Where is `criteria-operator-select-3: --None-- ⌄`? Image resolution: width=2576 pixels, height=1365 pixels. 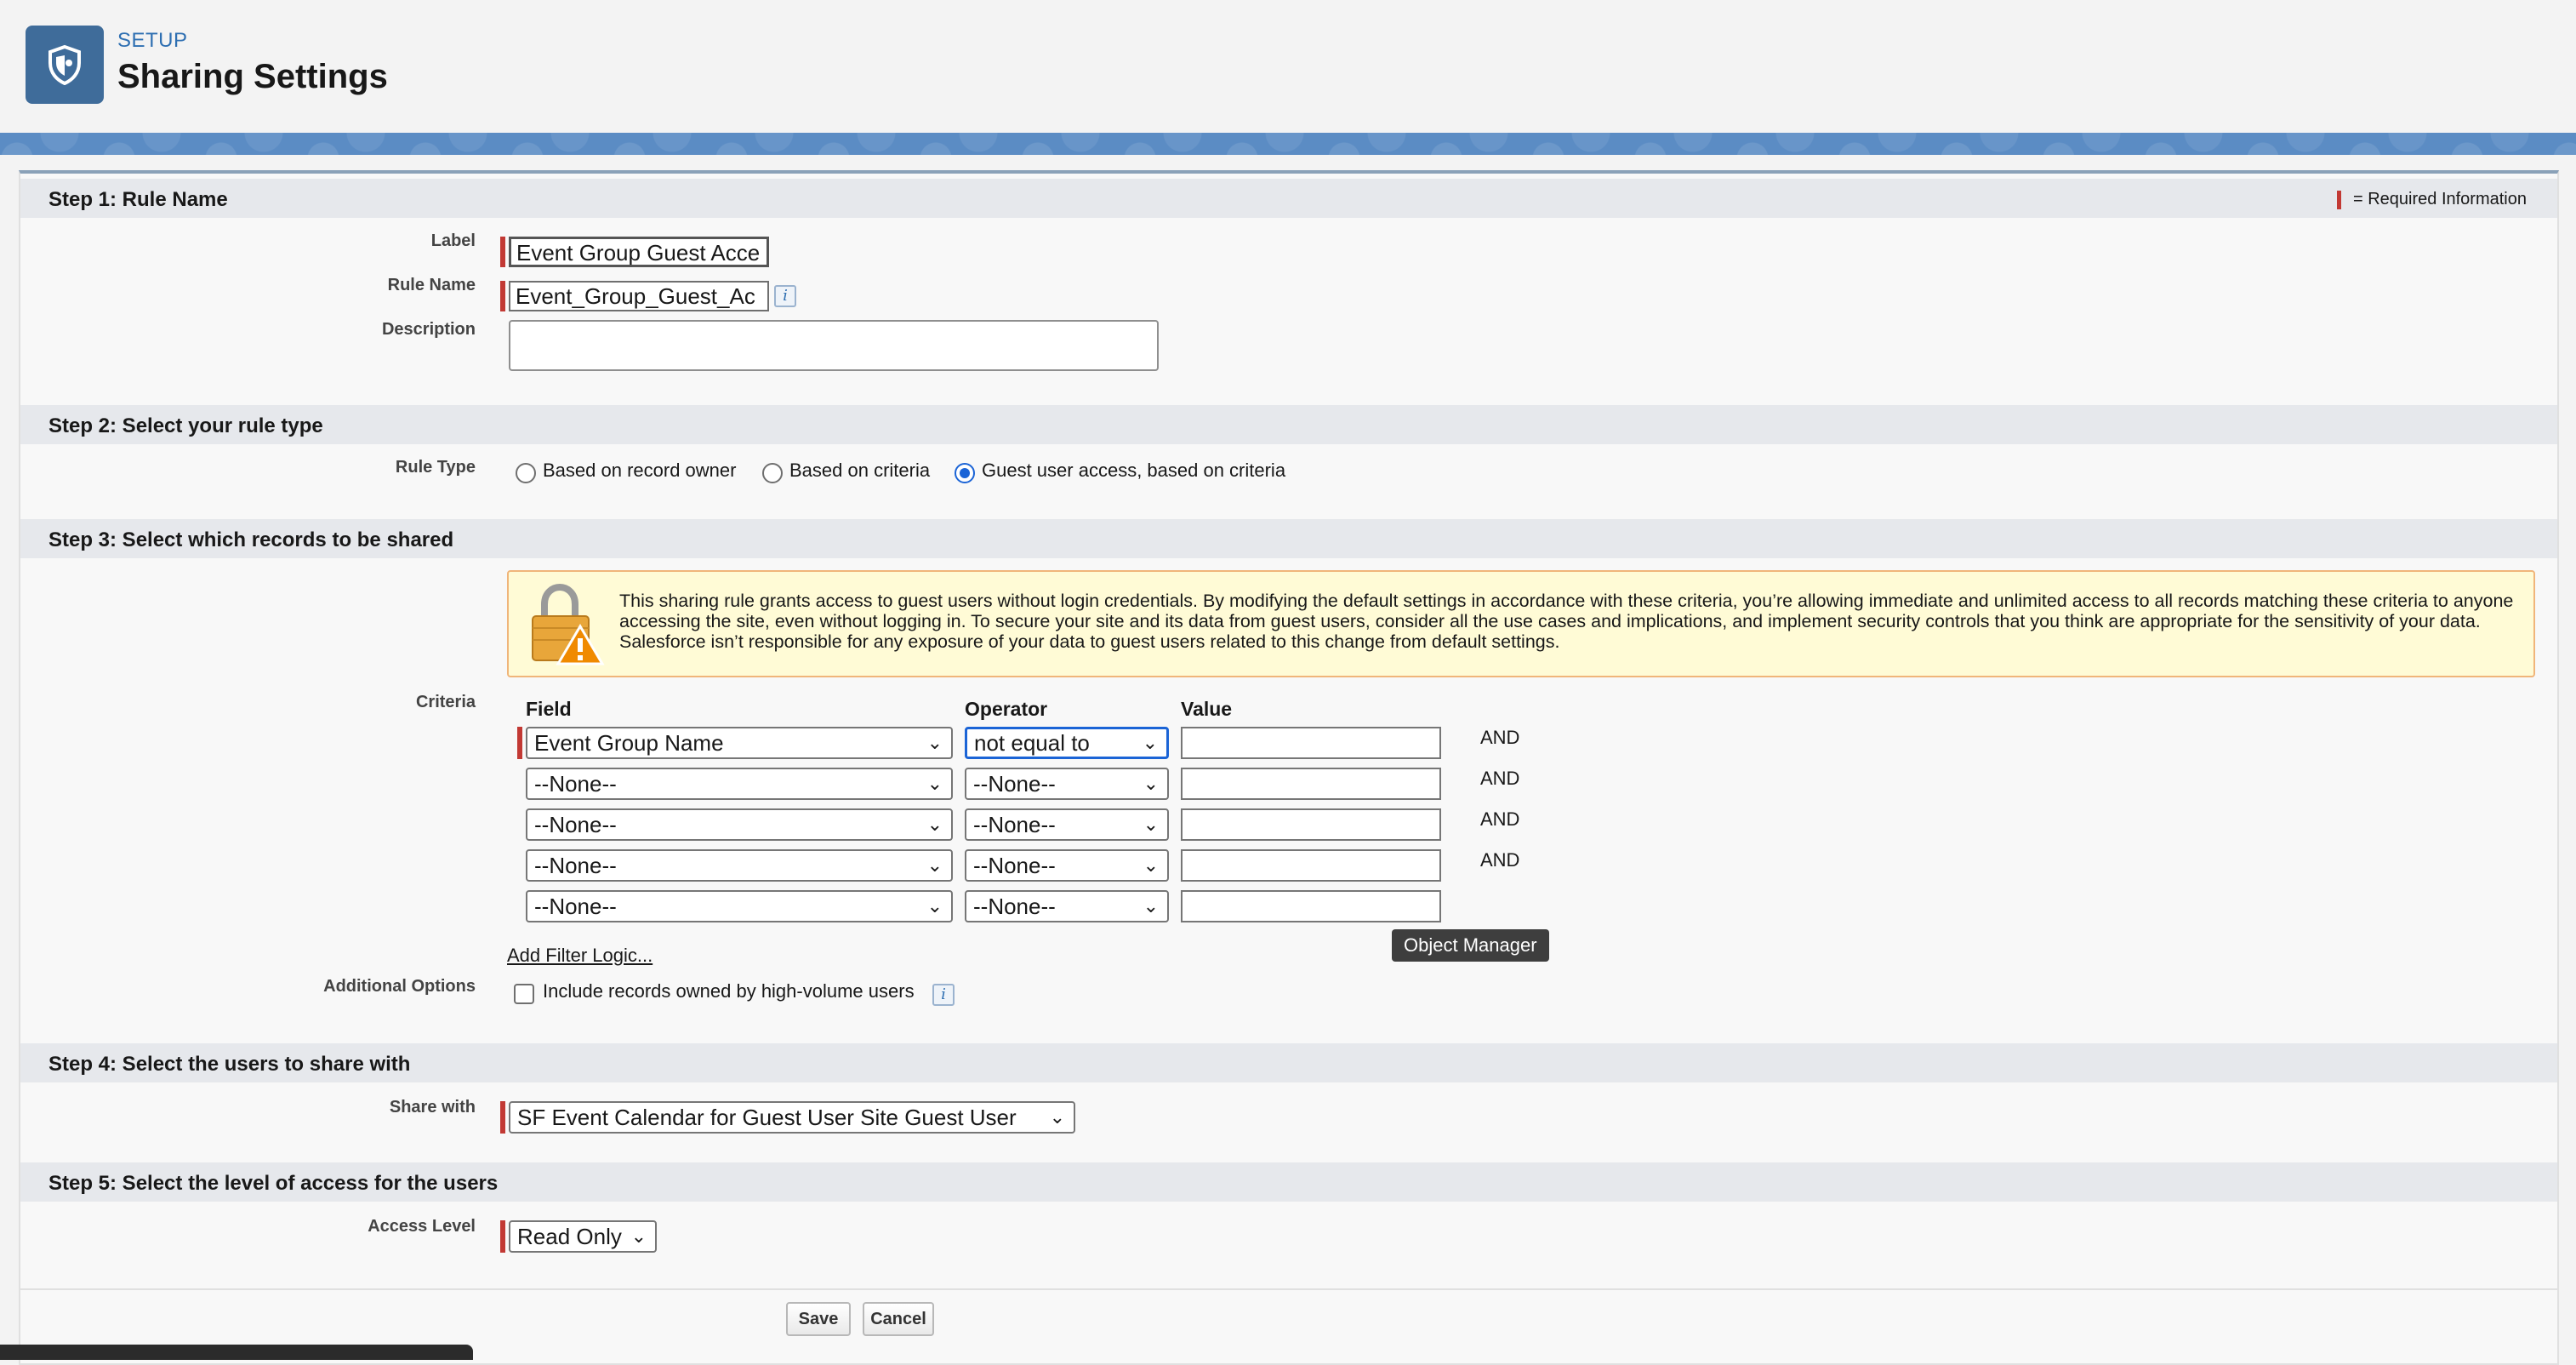
criteria-operator-select-3: --None-- ⌄ is located at coordinates (1067, 824).